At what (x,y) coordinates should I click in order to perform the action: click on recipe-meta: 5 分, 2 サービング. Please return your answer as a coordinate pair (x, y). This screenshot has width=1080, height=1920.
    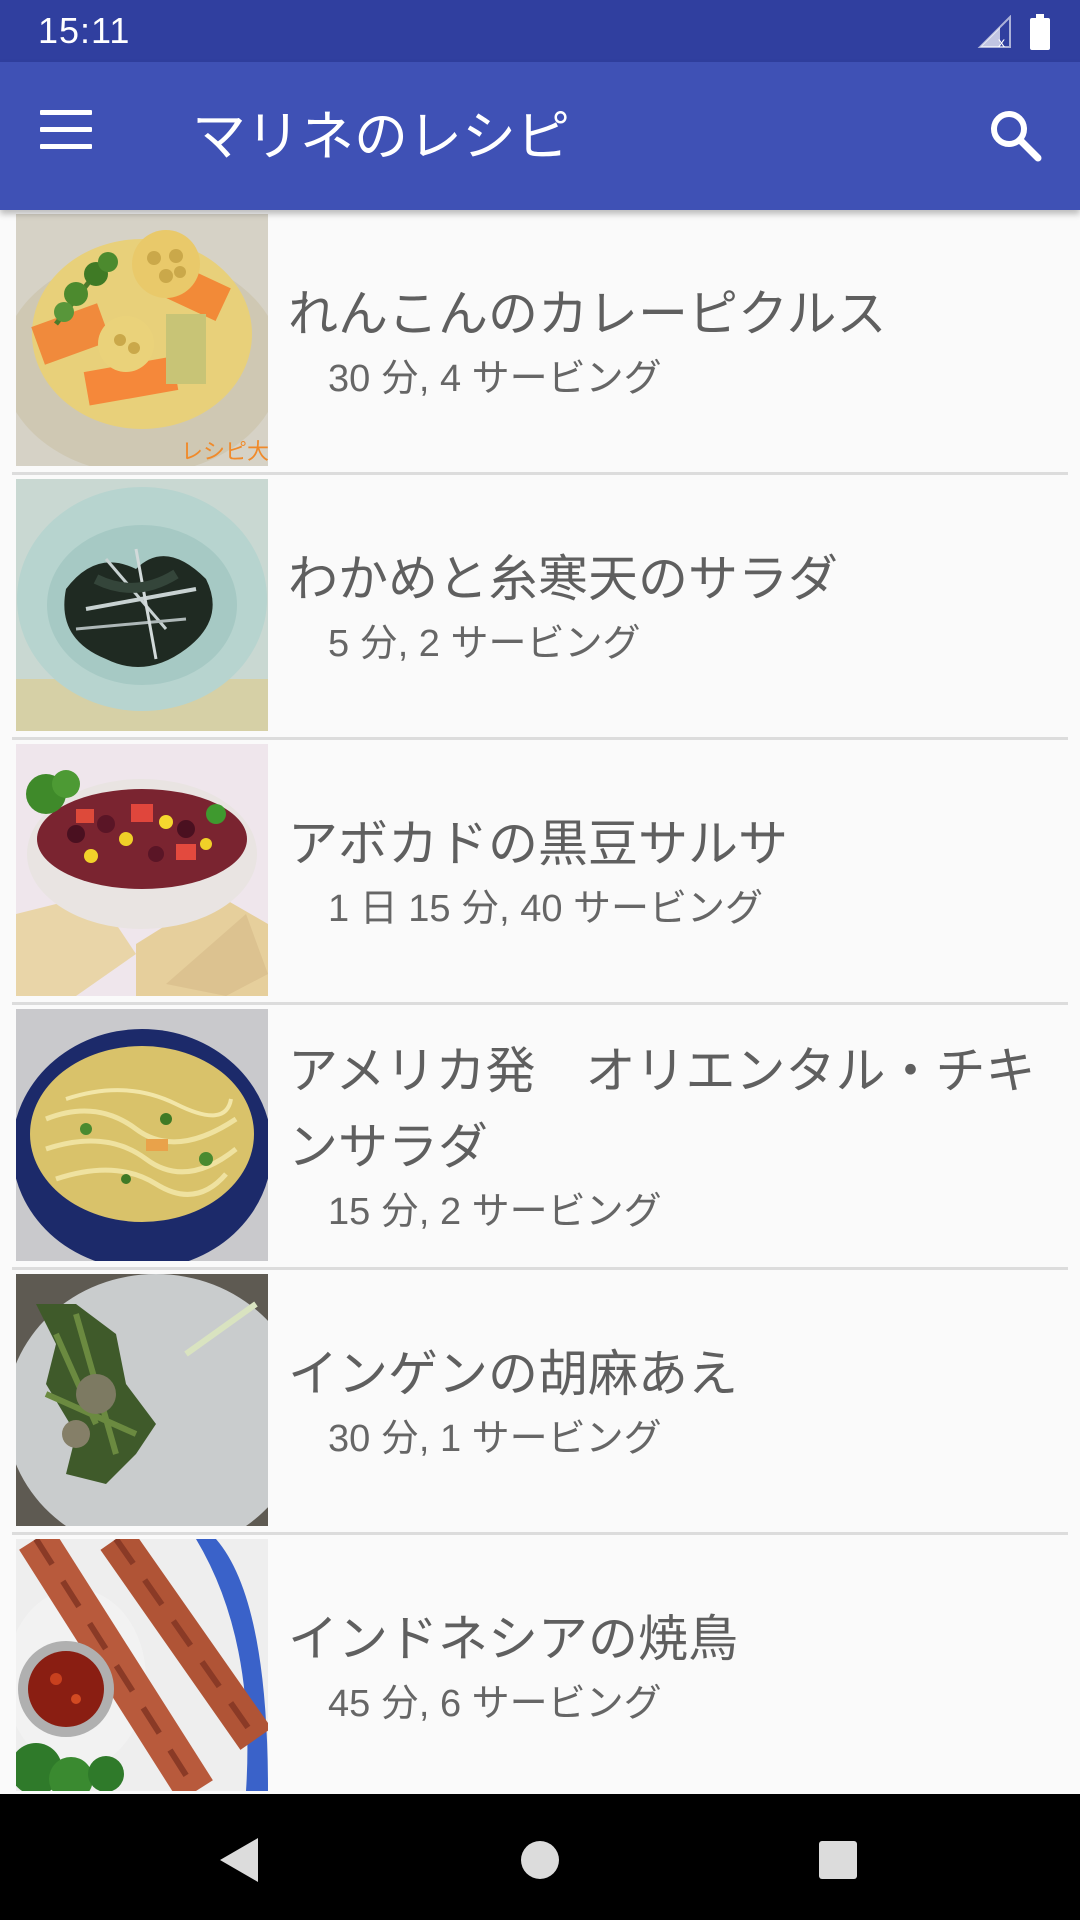
    Looking at the image, I should click on (484, 644).